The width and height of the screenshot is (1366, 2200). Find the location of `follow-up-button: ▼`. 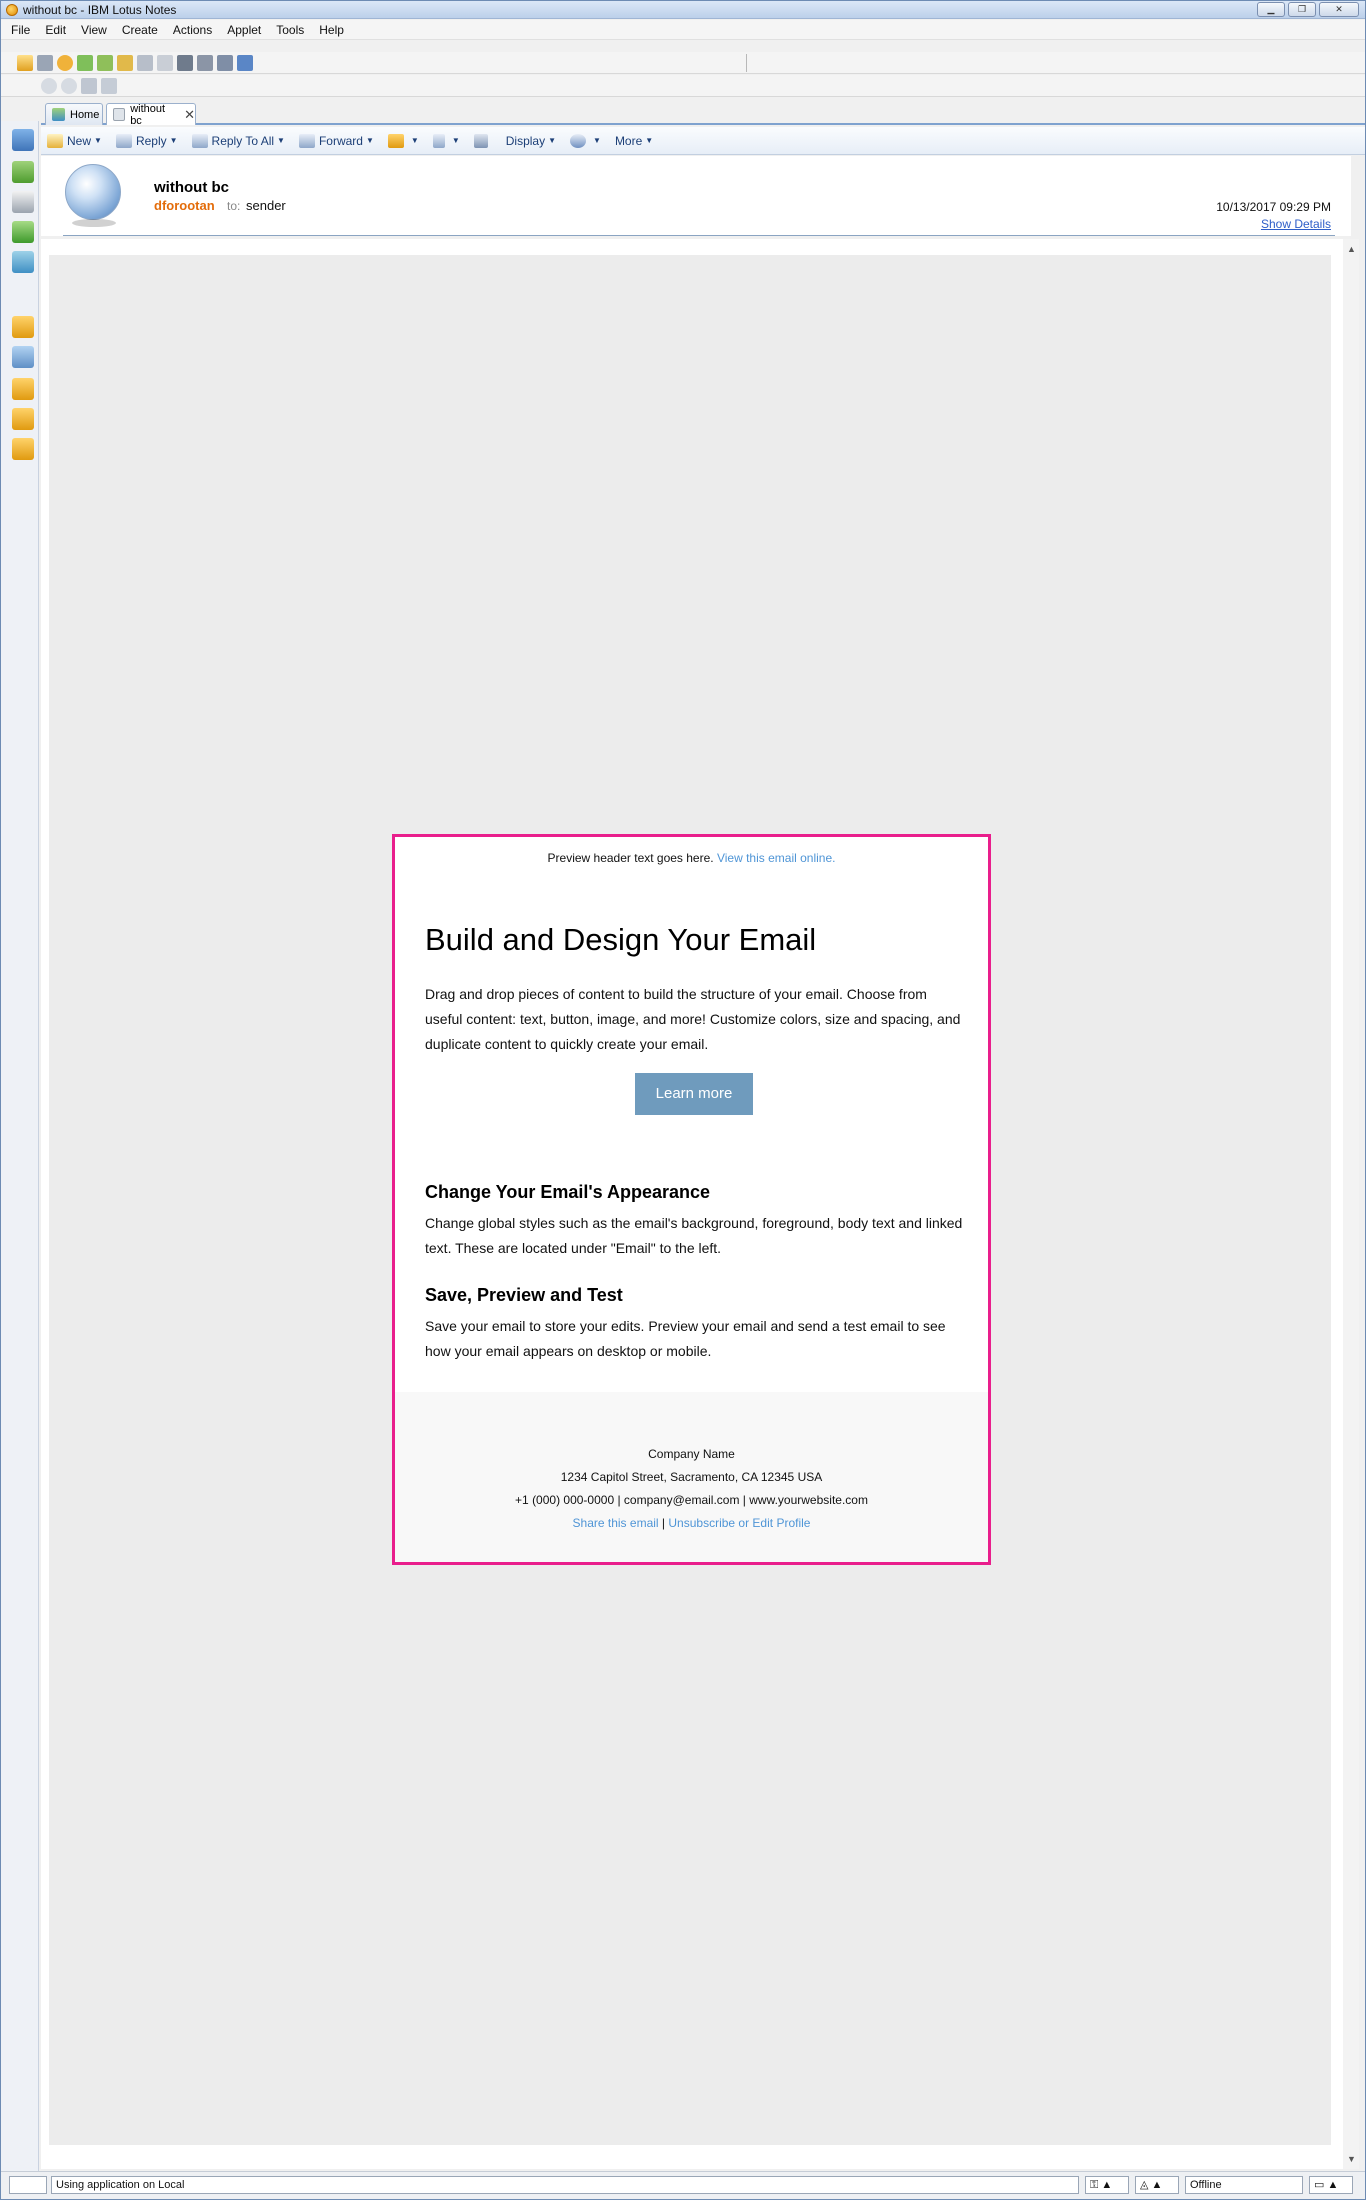

follow-up-button: ▼ is located at coordinates (446, 140).